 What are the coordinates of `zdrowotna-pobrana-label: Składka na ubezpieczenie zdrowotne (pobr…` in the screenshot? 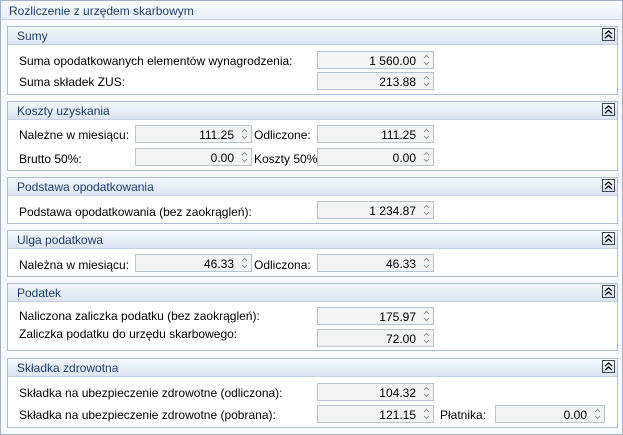 It's located at (147, 415).